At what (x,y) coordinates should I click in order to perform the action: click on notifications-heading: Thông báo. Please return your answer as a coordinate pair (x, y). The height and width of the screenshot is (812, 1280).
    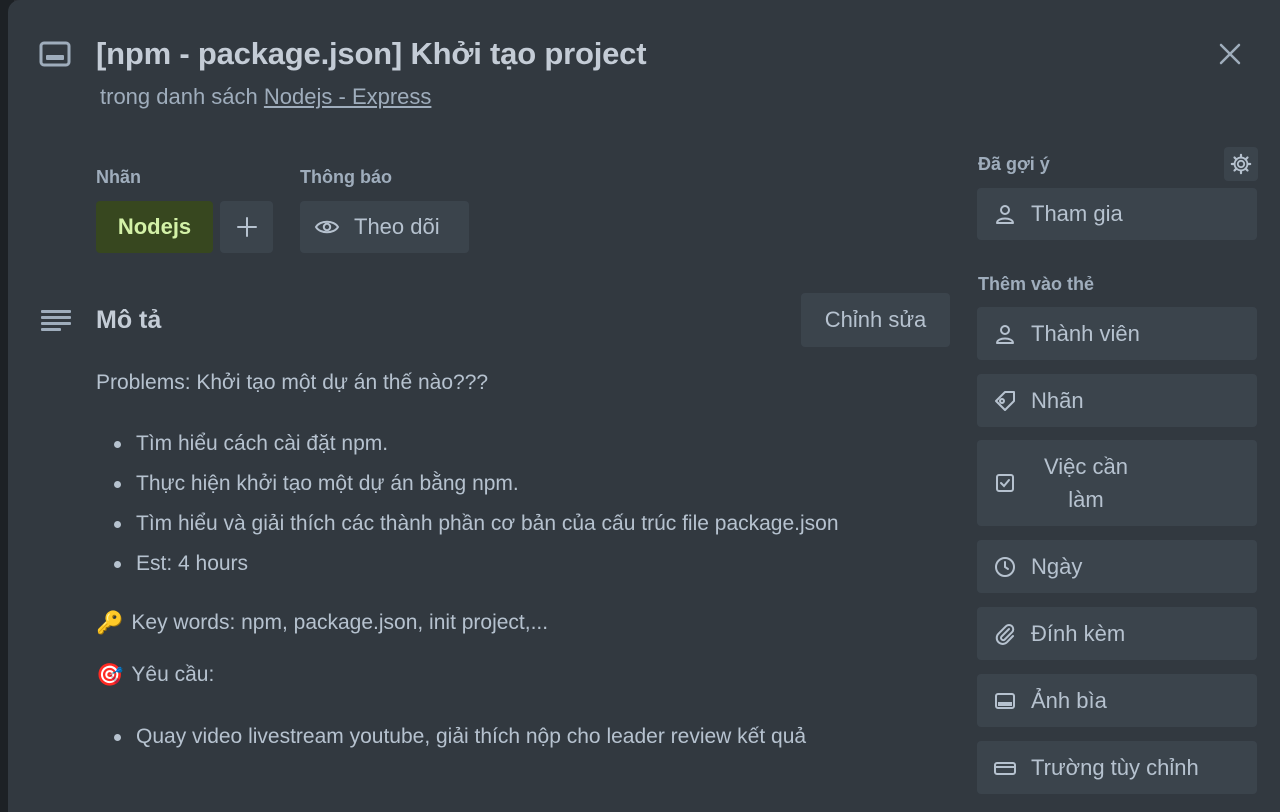
    Looking at the image, I should click on (346, 177).